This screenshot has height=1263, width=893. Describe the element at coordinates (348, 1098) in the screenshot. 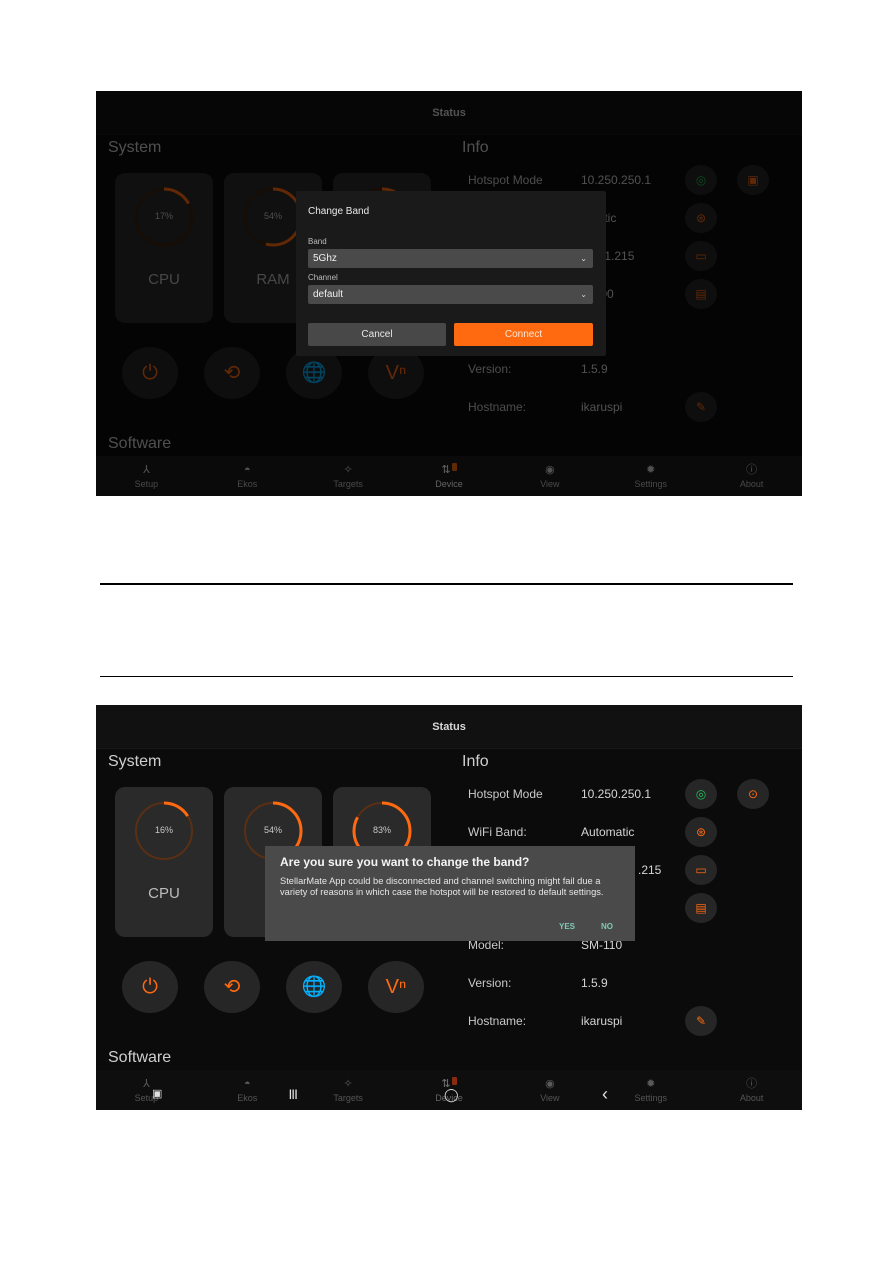

I see `nav-label: Targets` at that location.